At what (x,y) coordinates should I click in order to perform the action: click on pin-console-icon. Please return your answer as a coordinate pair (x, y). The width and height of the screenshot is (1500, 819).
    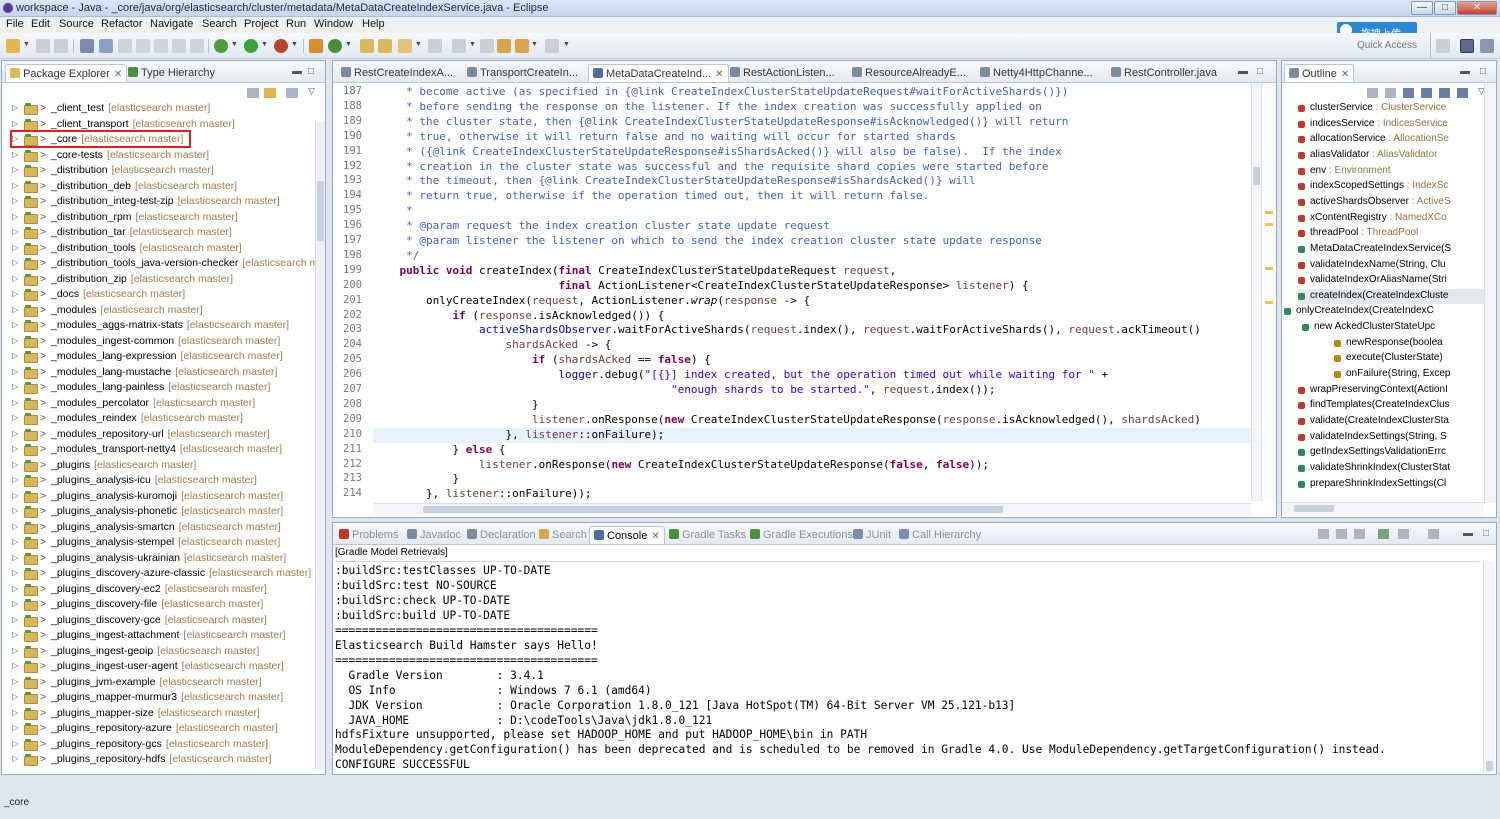
    Looking at the image, I should click on (1383, 534).